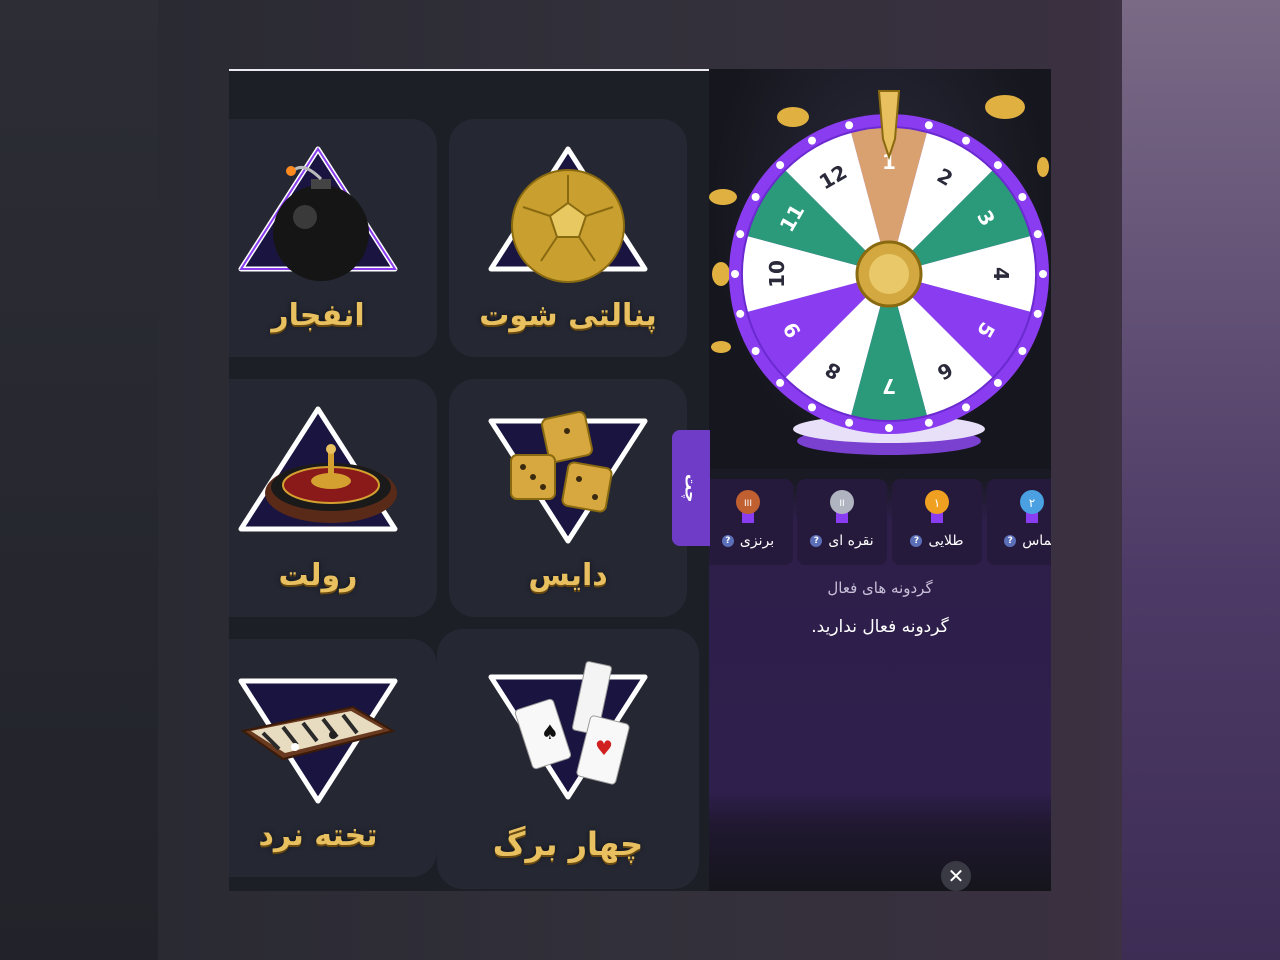 This screenshot has width=1280, height=960. What do you see at coordinates (318, 213) in the screenshot?
I see `bomb-icon` at bounding box center [318, 213].